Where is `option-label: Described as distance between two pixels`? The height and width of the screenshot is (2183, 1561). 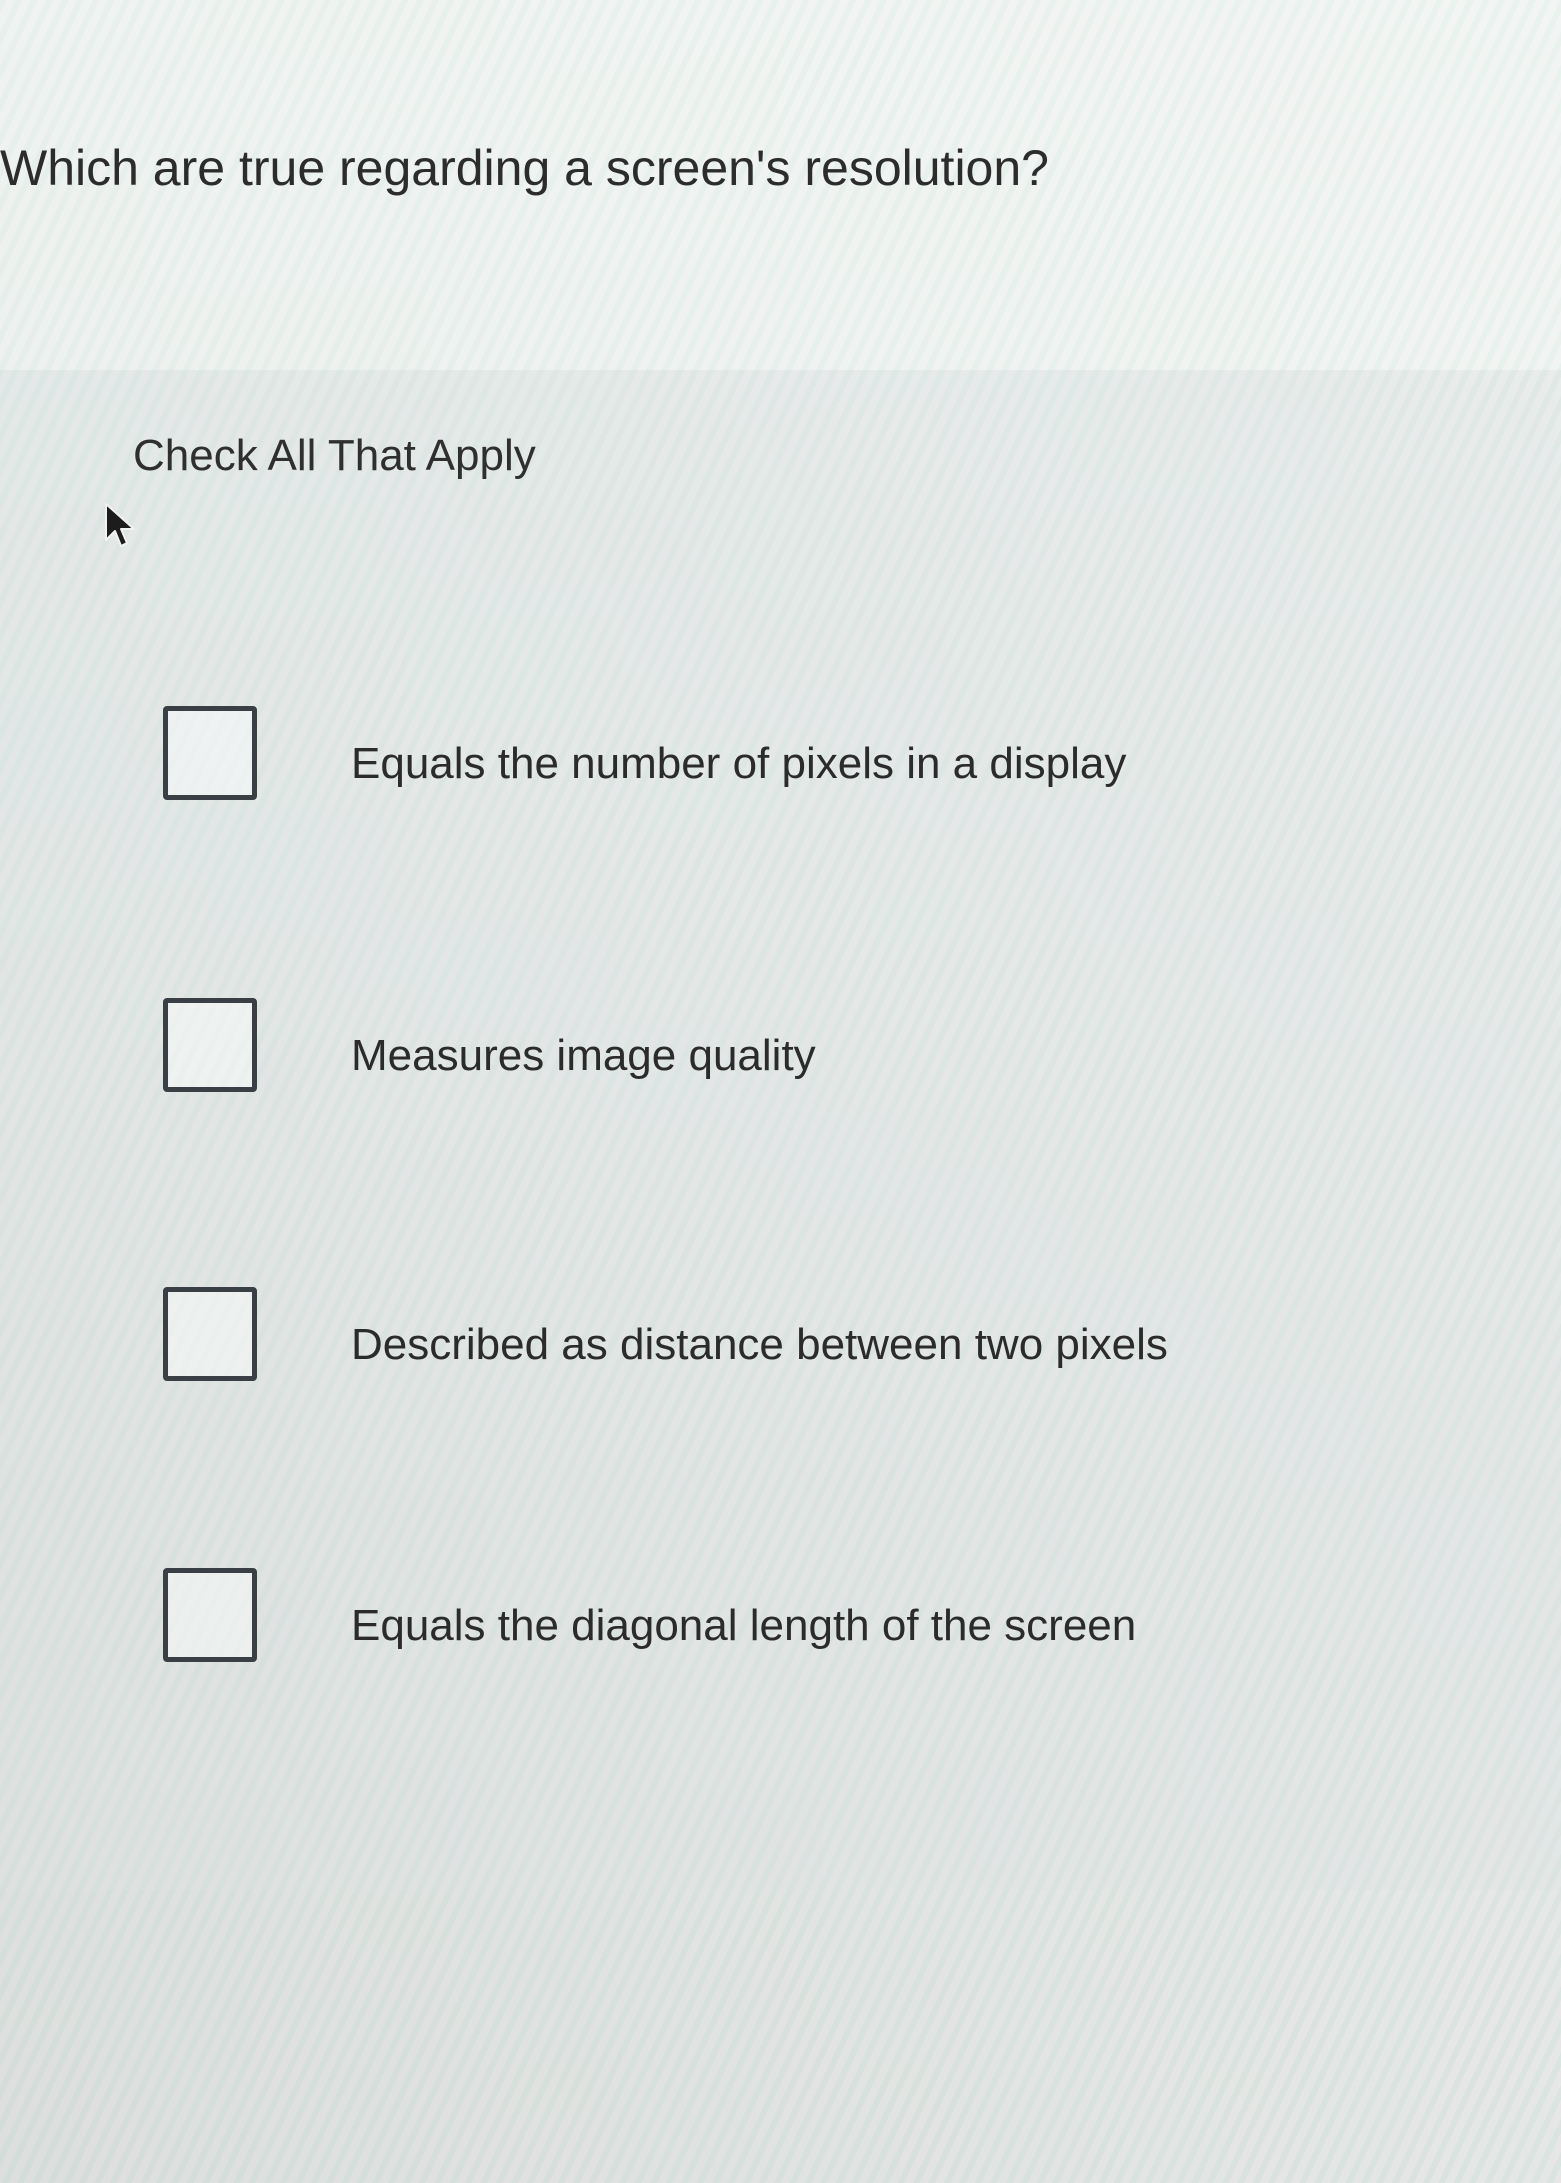
option-label: Described as distance between two pixels is located at coordinates (759, 1344).